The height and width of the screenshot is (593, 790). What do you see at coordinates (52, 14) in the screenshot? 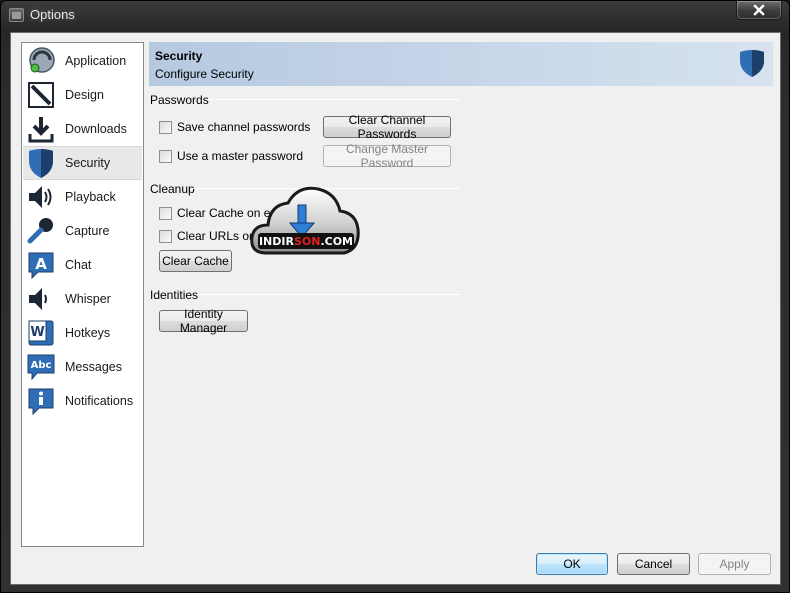
I see `window-title: Options` at bounding box center [52, 14].